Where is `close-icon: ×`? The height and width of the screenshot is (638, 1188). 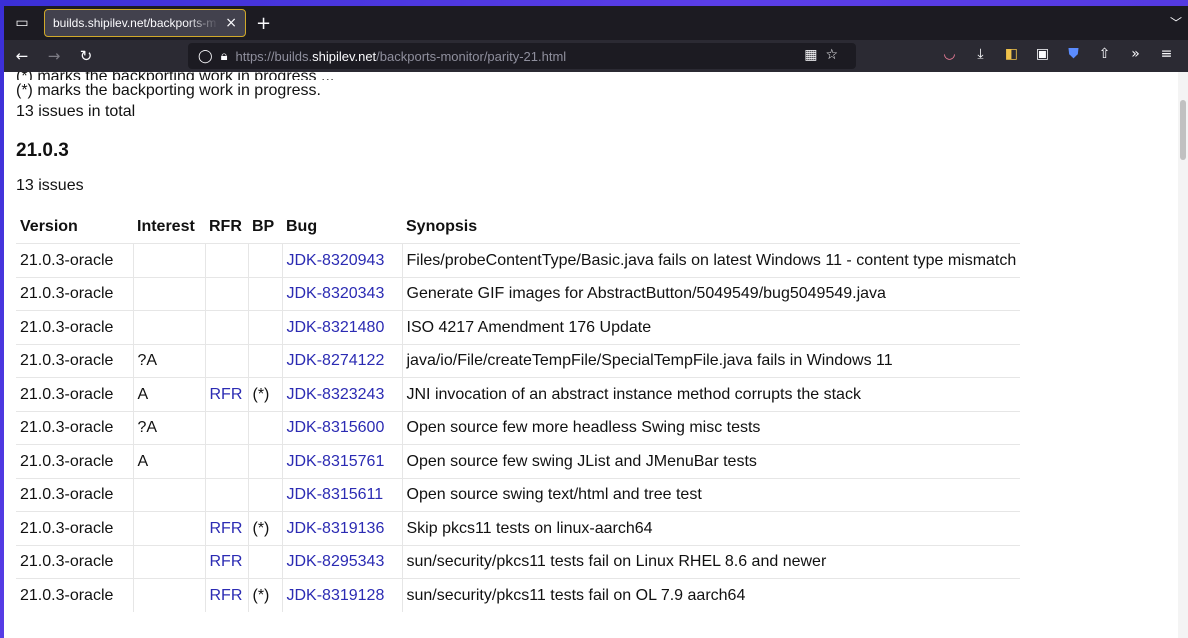 close-icon: × is located at coordinates (231, 23).